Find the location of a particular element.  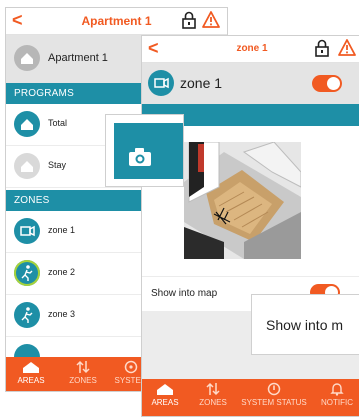

toggle-knob is located at coordinates (333, 83).